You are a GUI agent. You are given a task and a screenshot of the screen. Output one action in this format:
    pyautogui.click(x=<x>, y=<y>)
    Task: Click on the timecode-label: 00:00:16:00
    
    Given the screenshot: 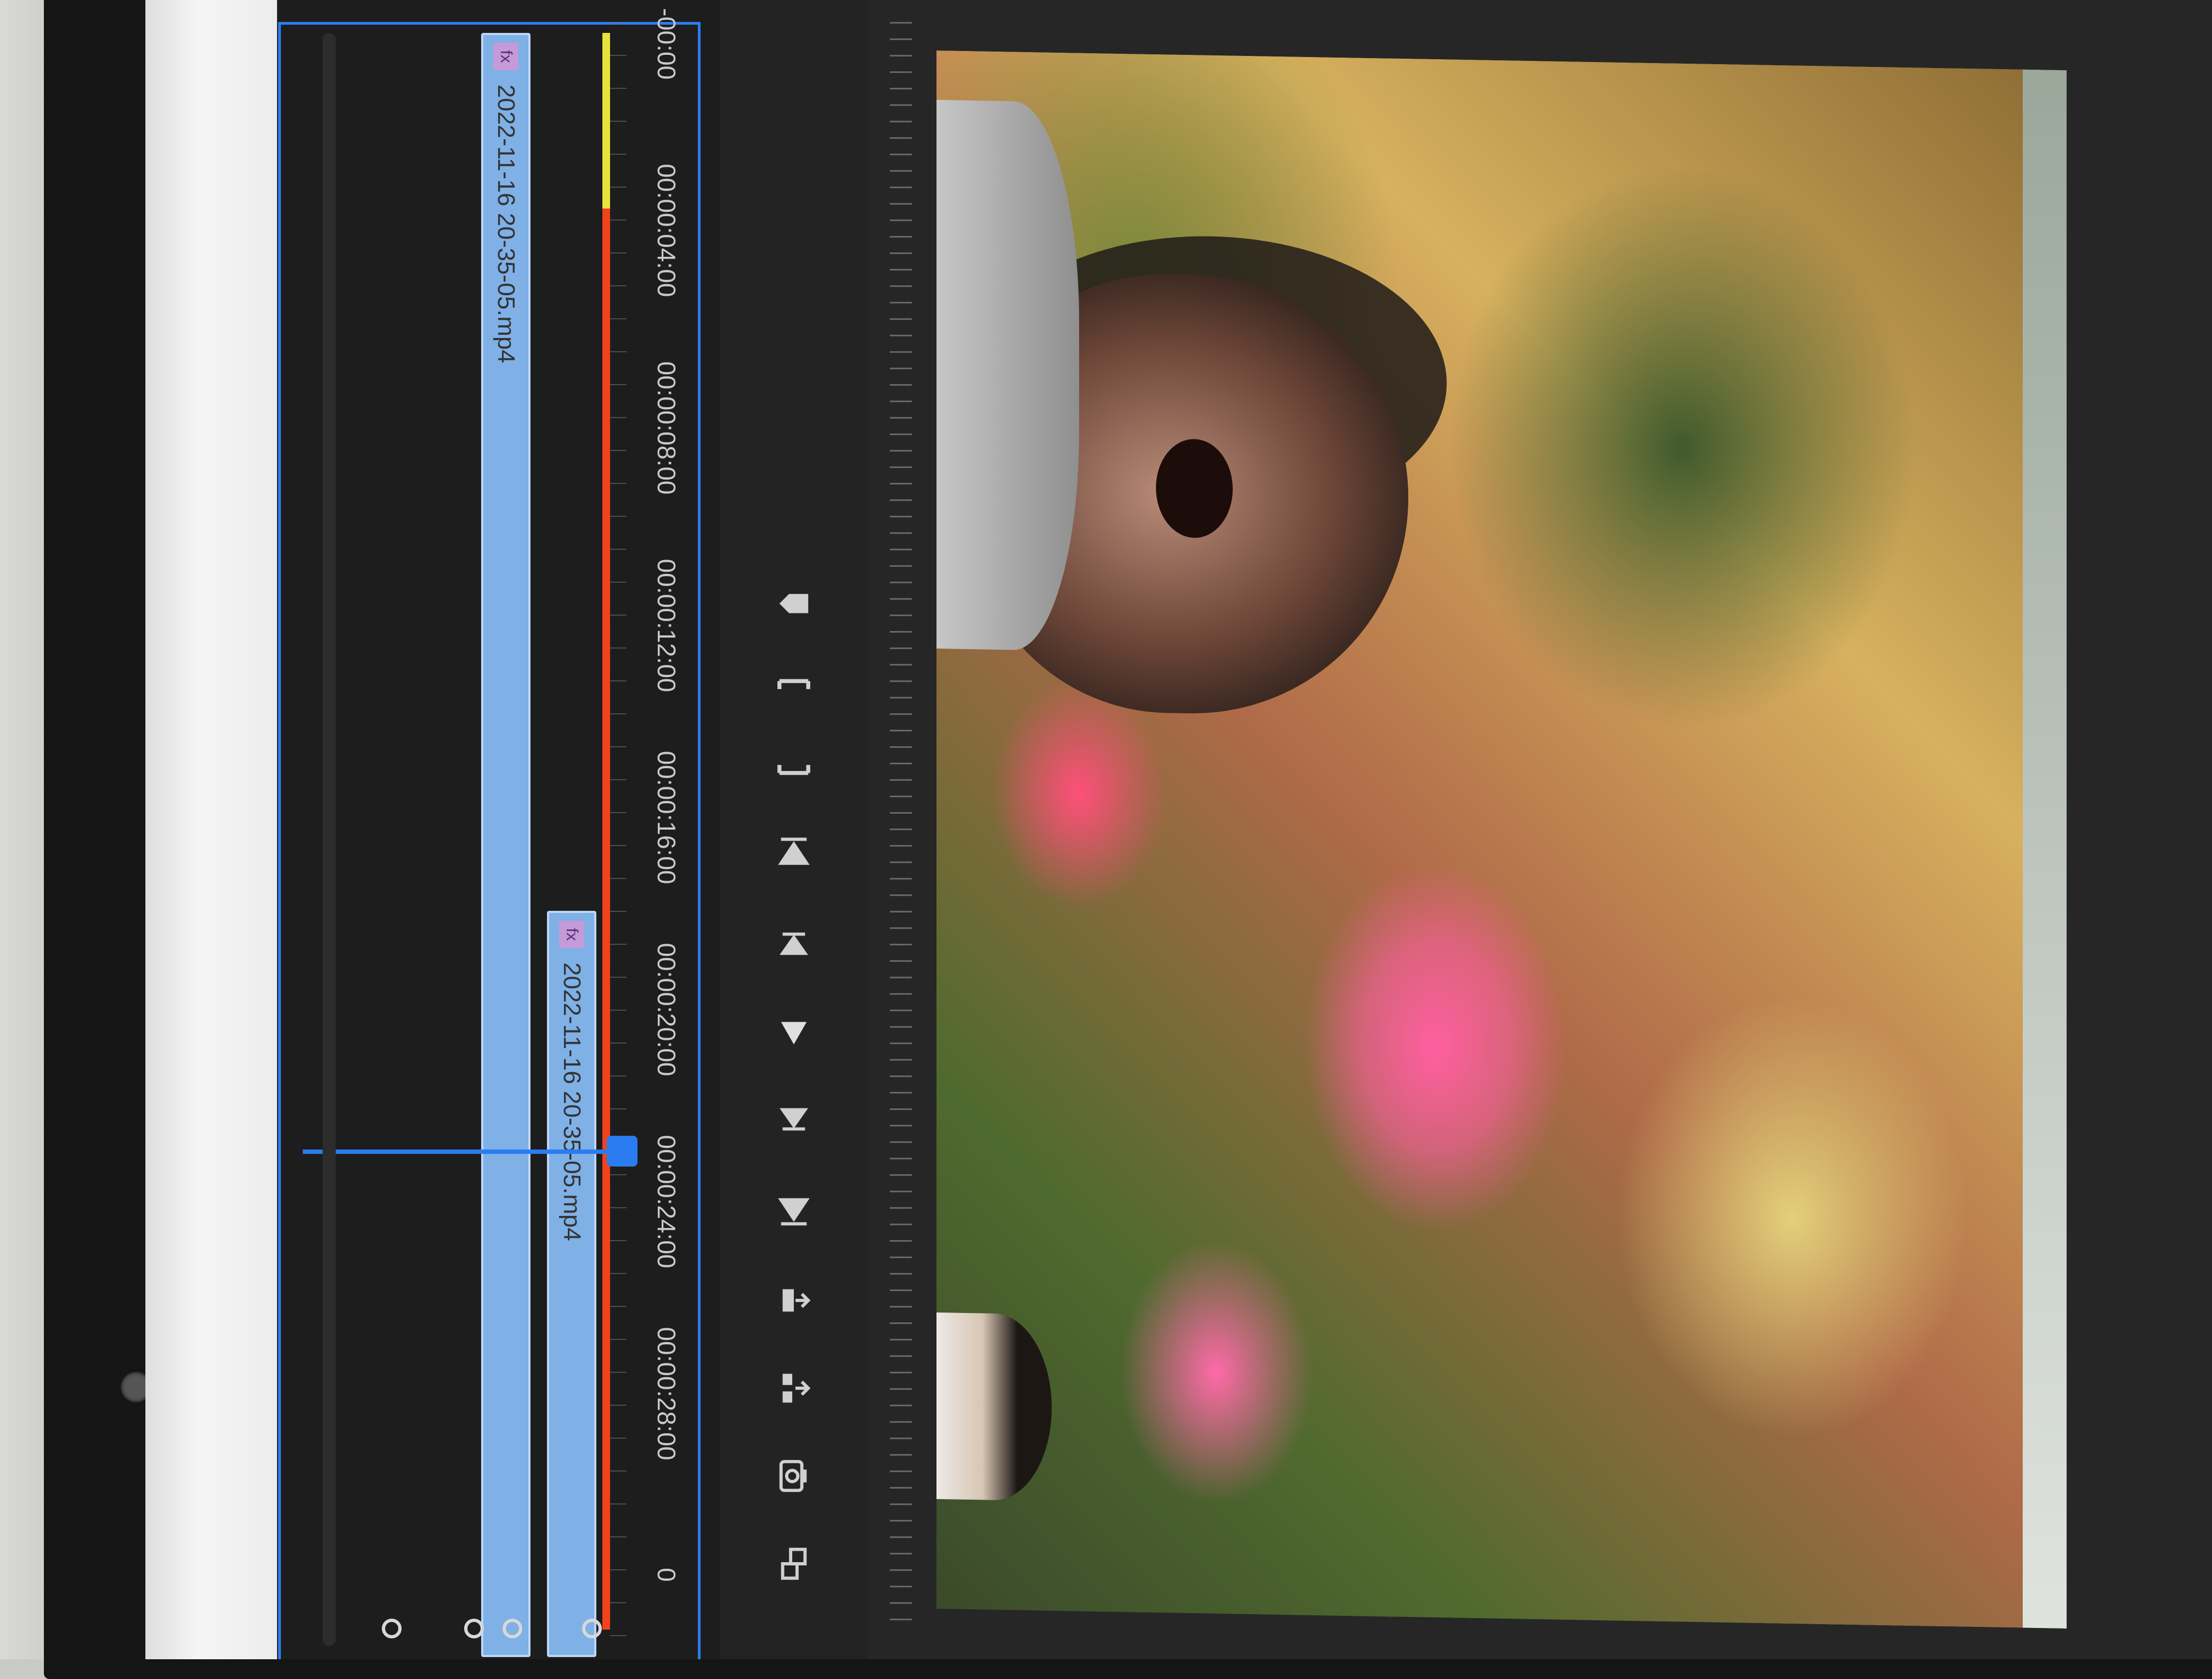 What is the action you would take?
    pyautogui.click(x=666, y=818)
    